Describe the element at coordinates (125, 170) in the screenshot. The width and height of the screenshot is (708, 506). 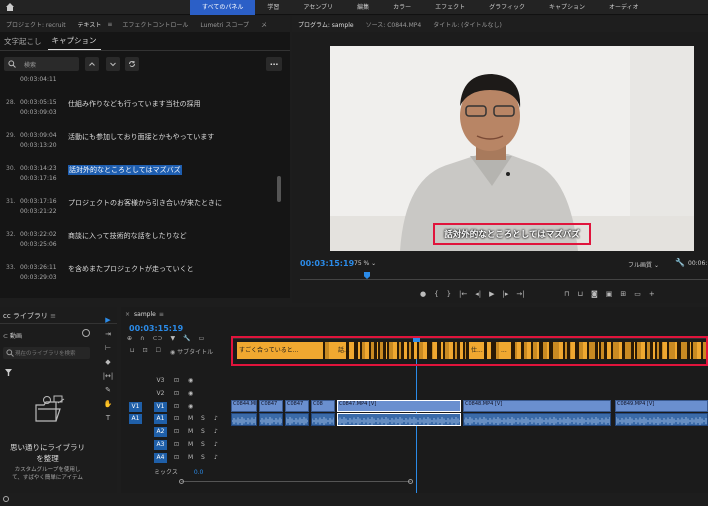
I see `caption-text: 話対外的なところとしてはマズバズ` at that location.